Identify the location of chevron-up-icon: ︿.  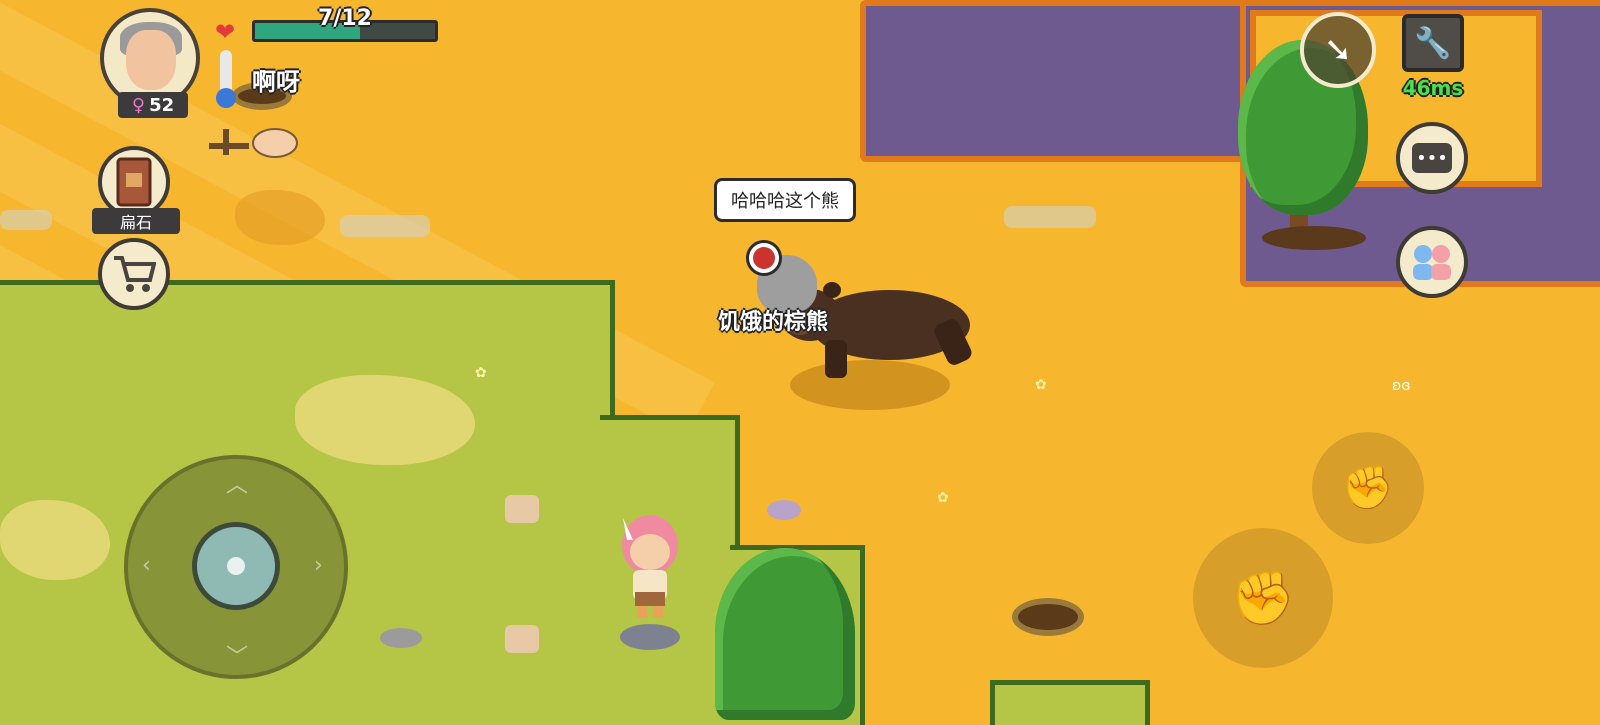
(237, 485).